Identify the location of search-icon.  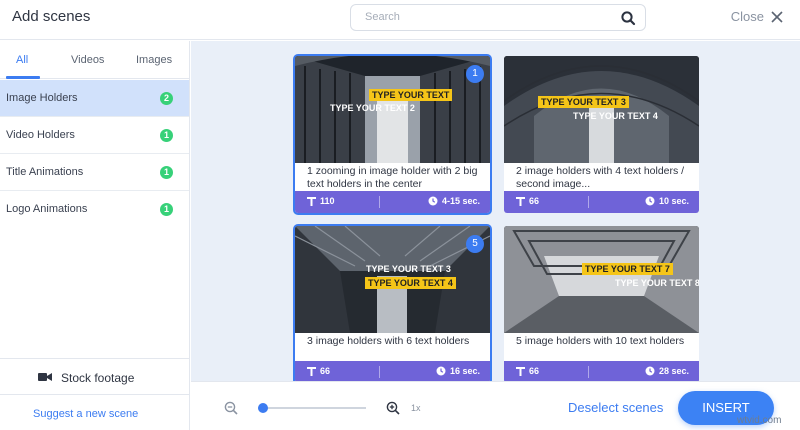
(628, 18).